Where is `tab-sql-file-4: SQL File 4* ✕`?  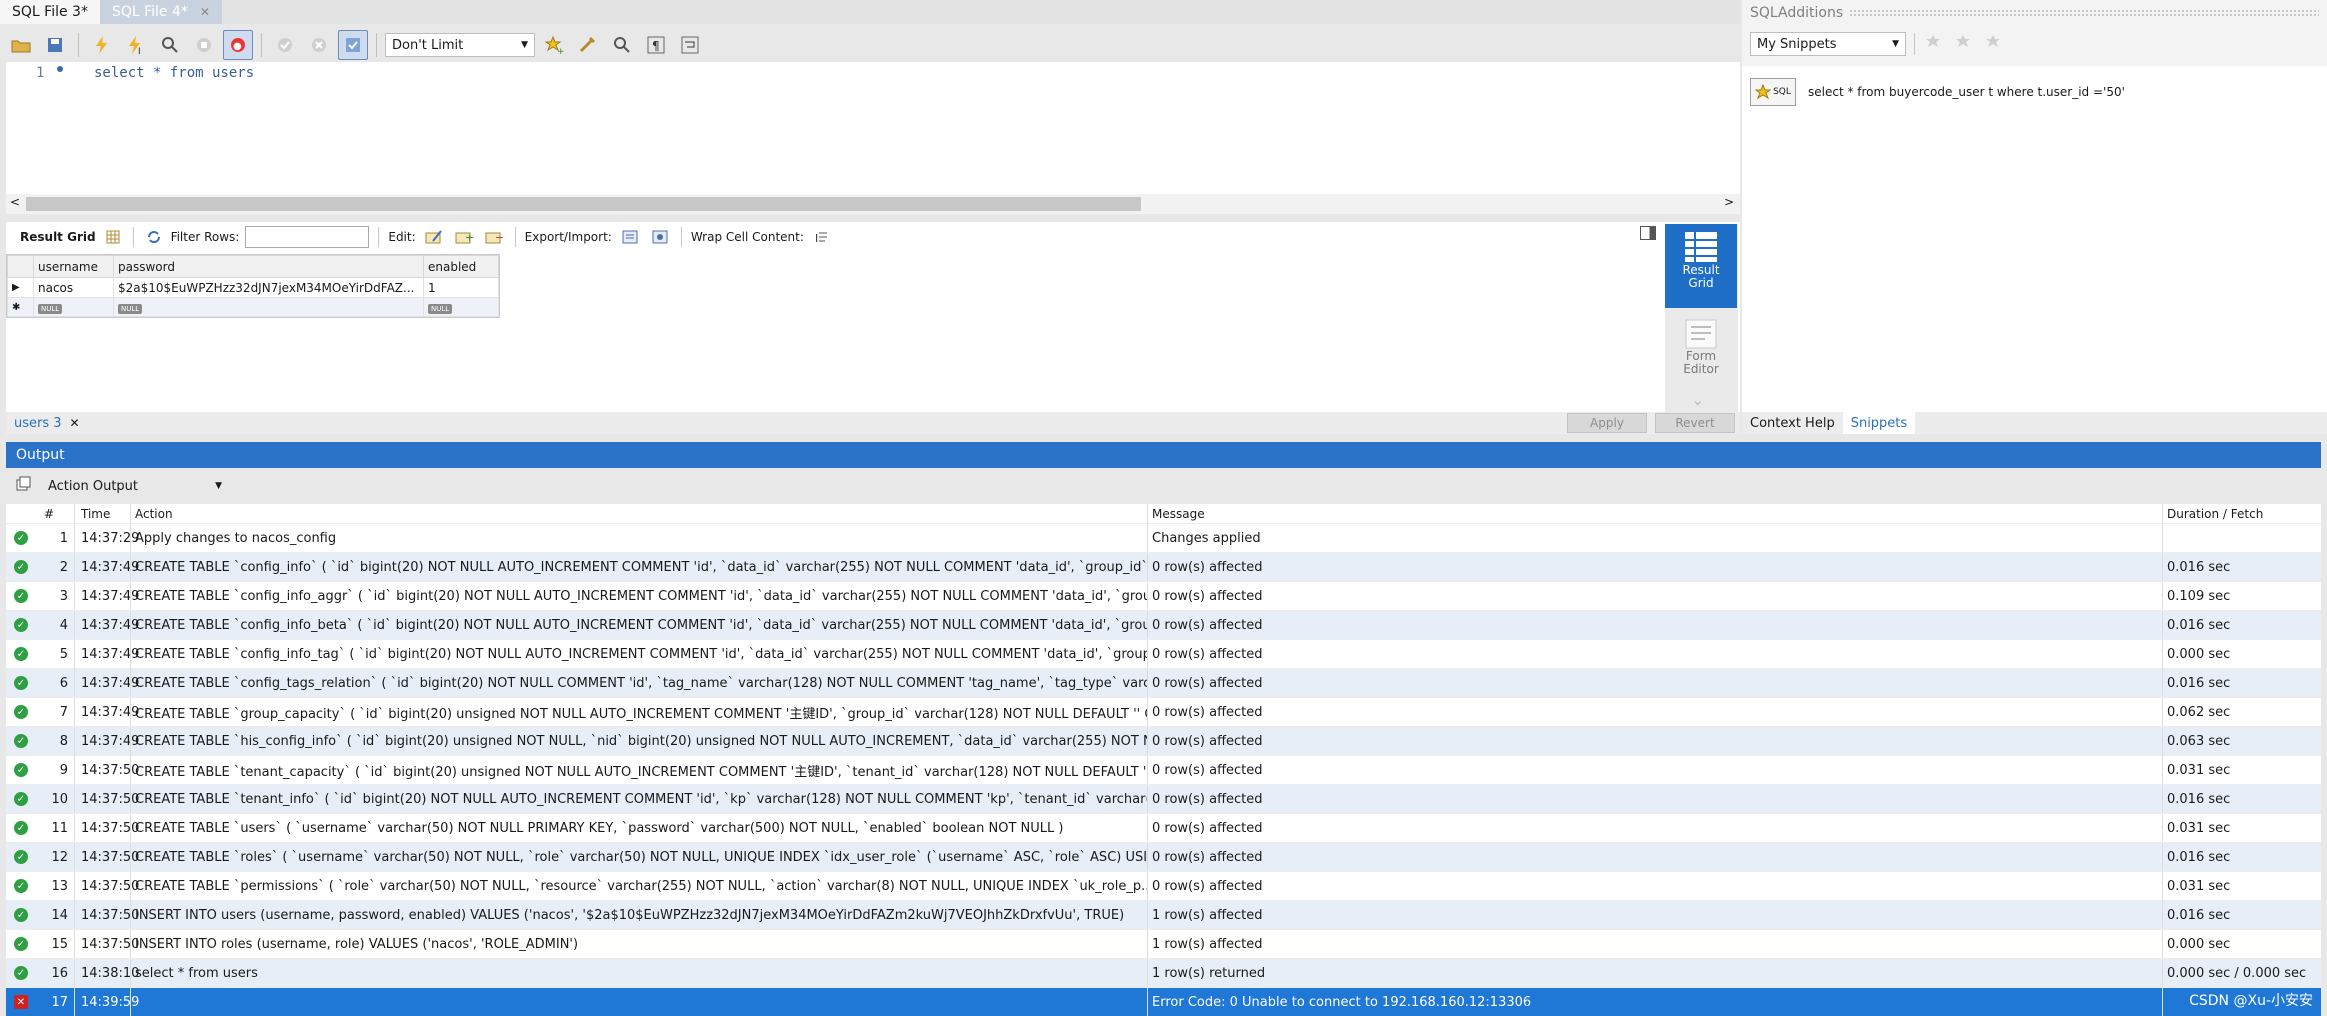 tab-sql-file-4: SQL File 4* ✕ is located at coordinates (160, 12).